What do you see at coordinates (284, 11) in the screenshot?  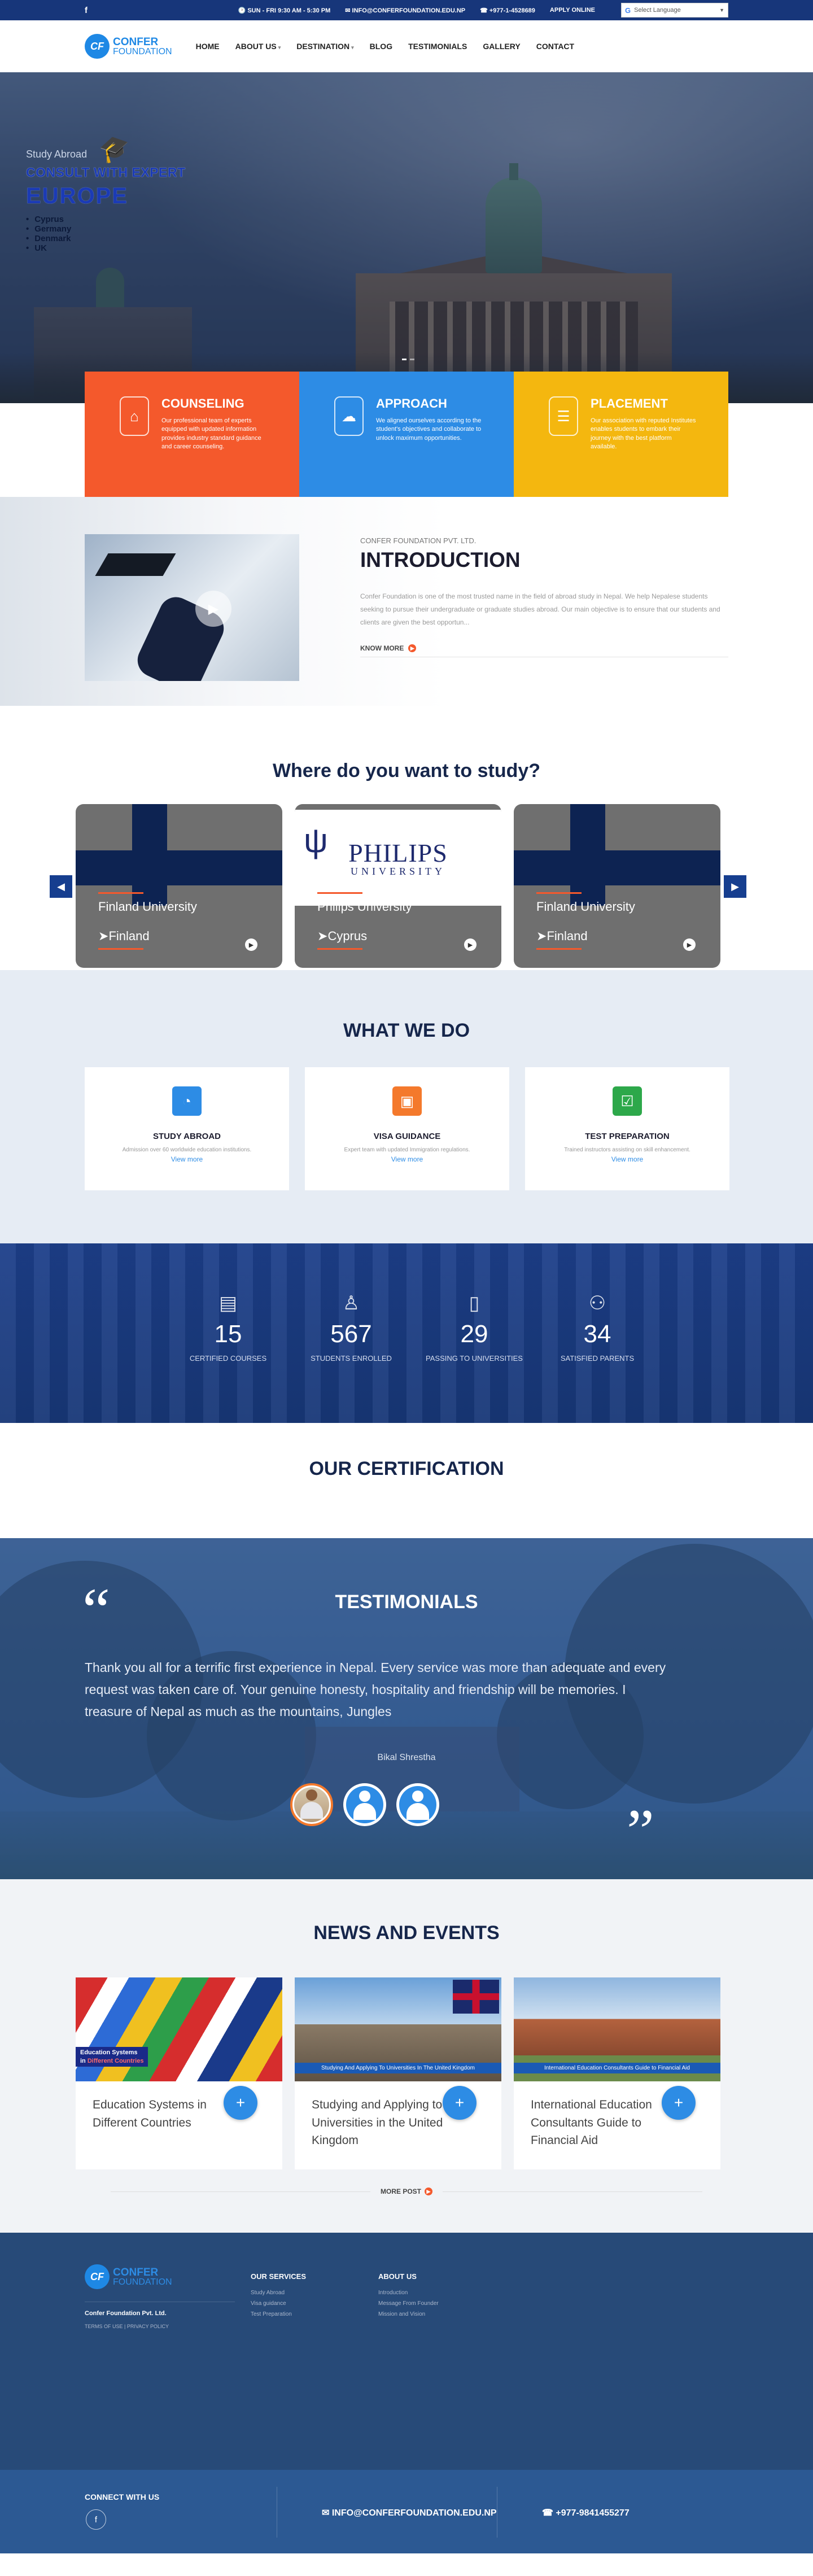 I see `hours-text: 🕑 SUN - FRI 9:30 AM - 5:30 PM` at bounding box center [284, 11].